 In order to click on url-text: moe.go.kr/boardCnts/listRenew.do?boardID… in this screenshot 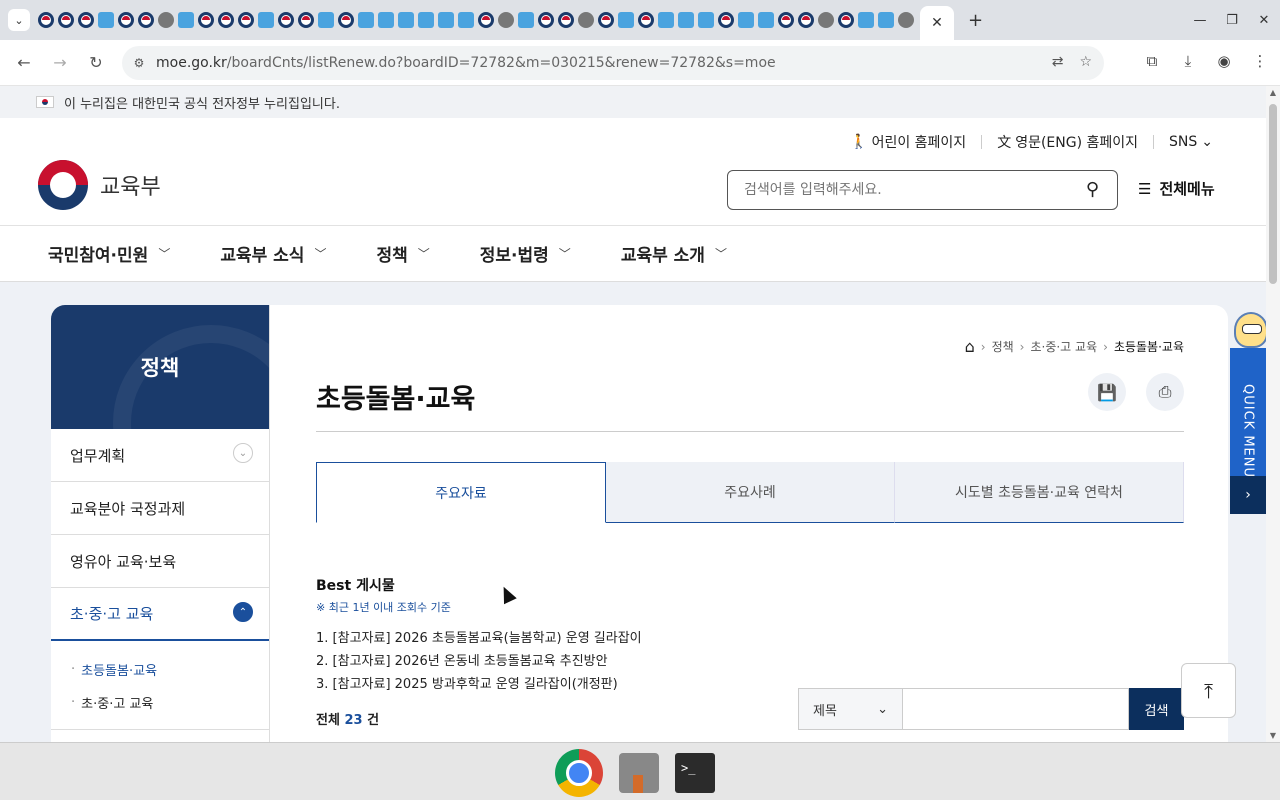, I will do `click(466, 63)`.